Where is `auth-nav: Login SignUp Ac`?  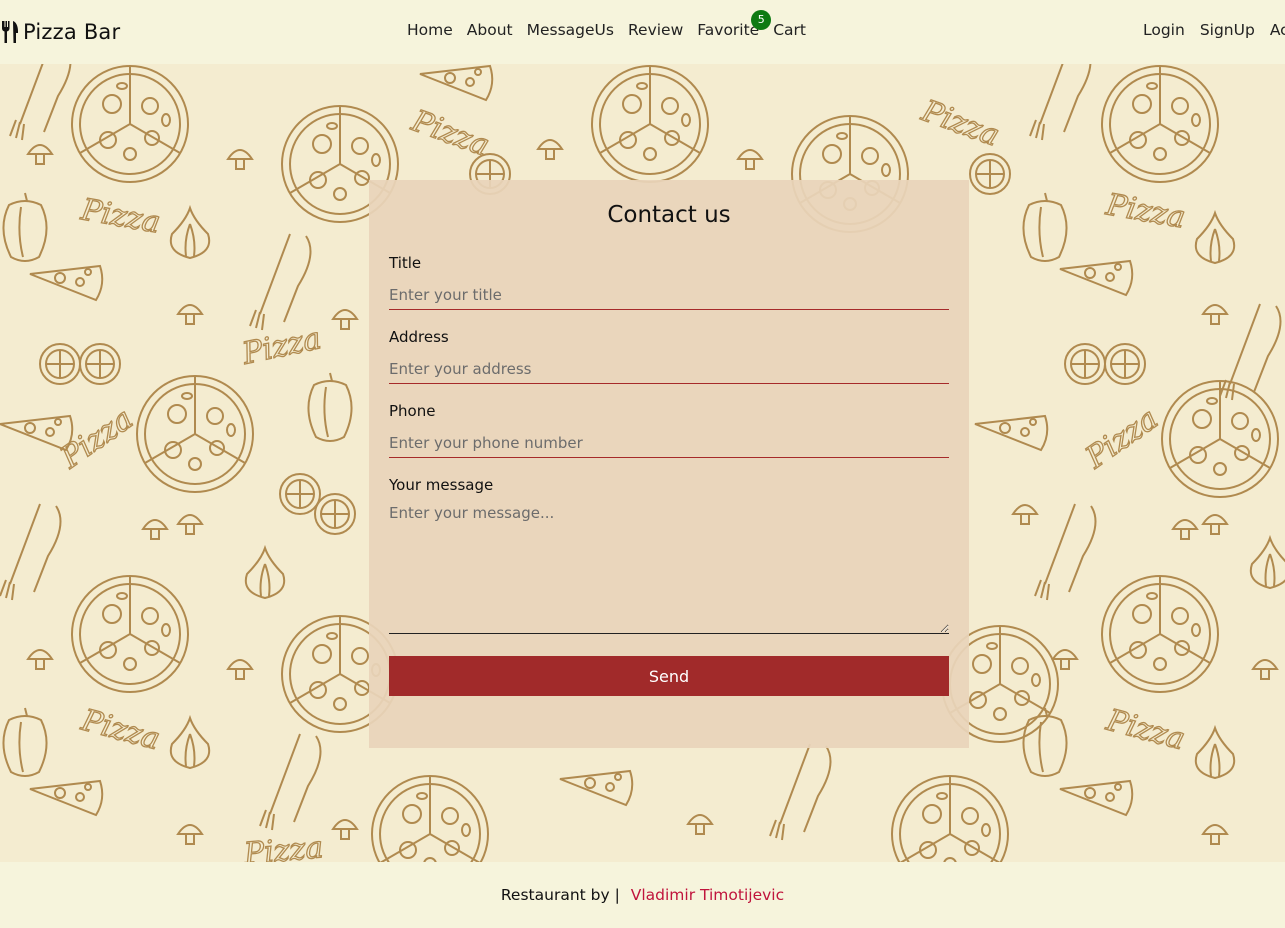
auth-nav: Login SignUp Ac is located at coordinates (1214, 30).